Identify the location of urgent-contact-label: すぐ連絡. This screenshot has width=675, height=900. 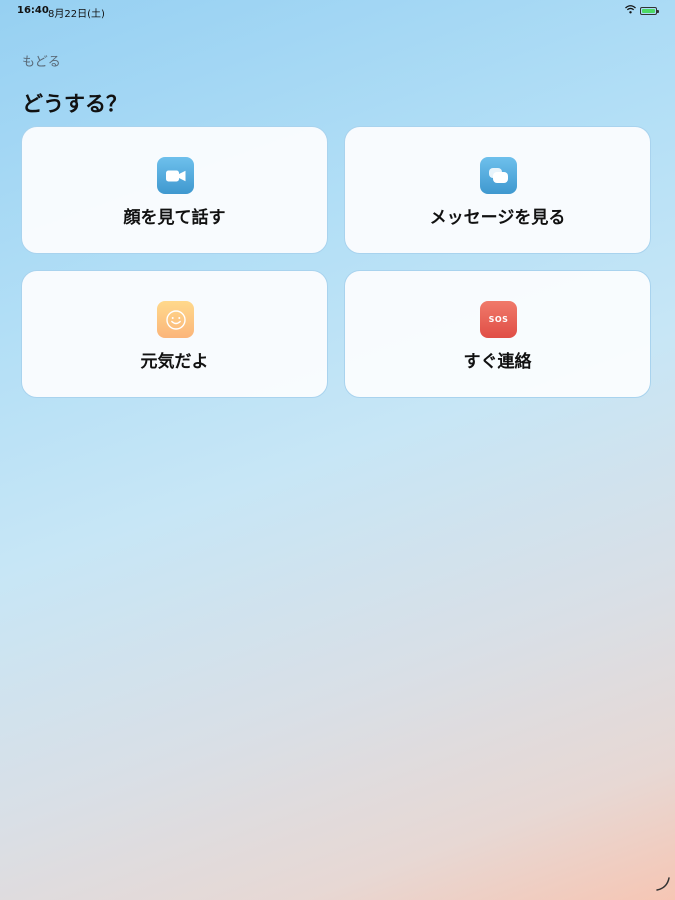
(497, 362).